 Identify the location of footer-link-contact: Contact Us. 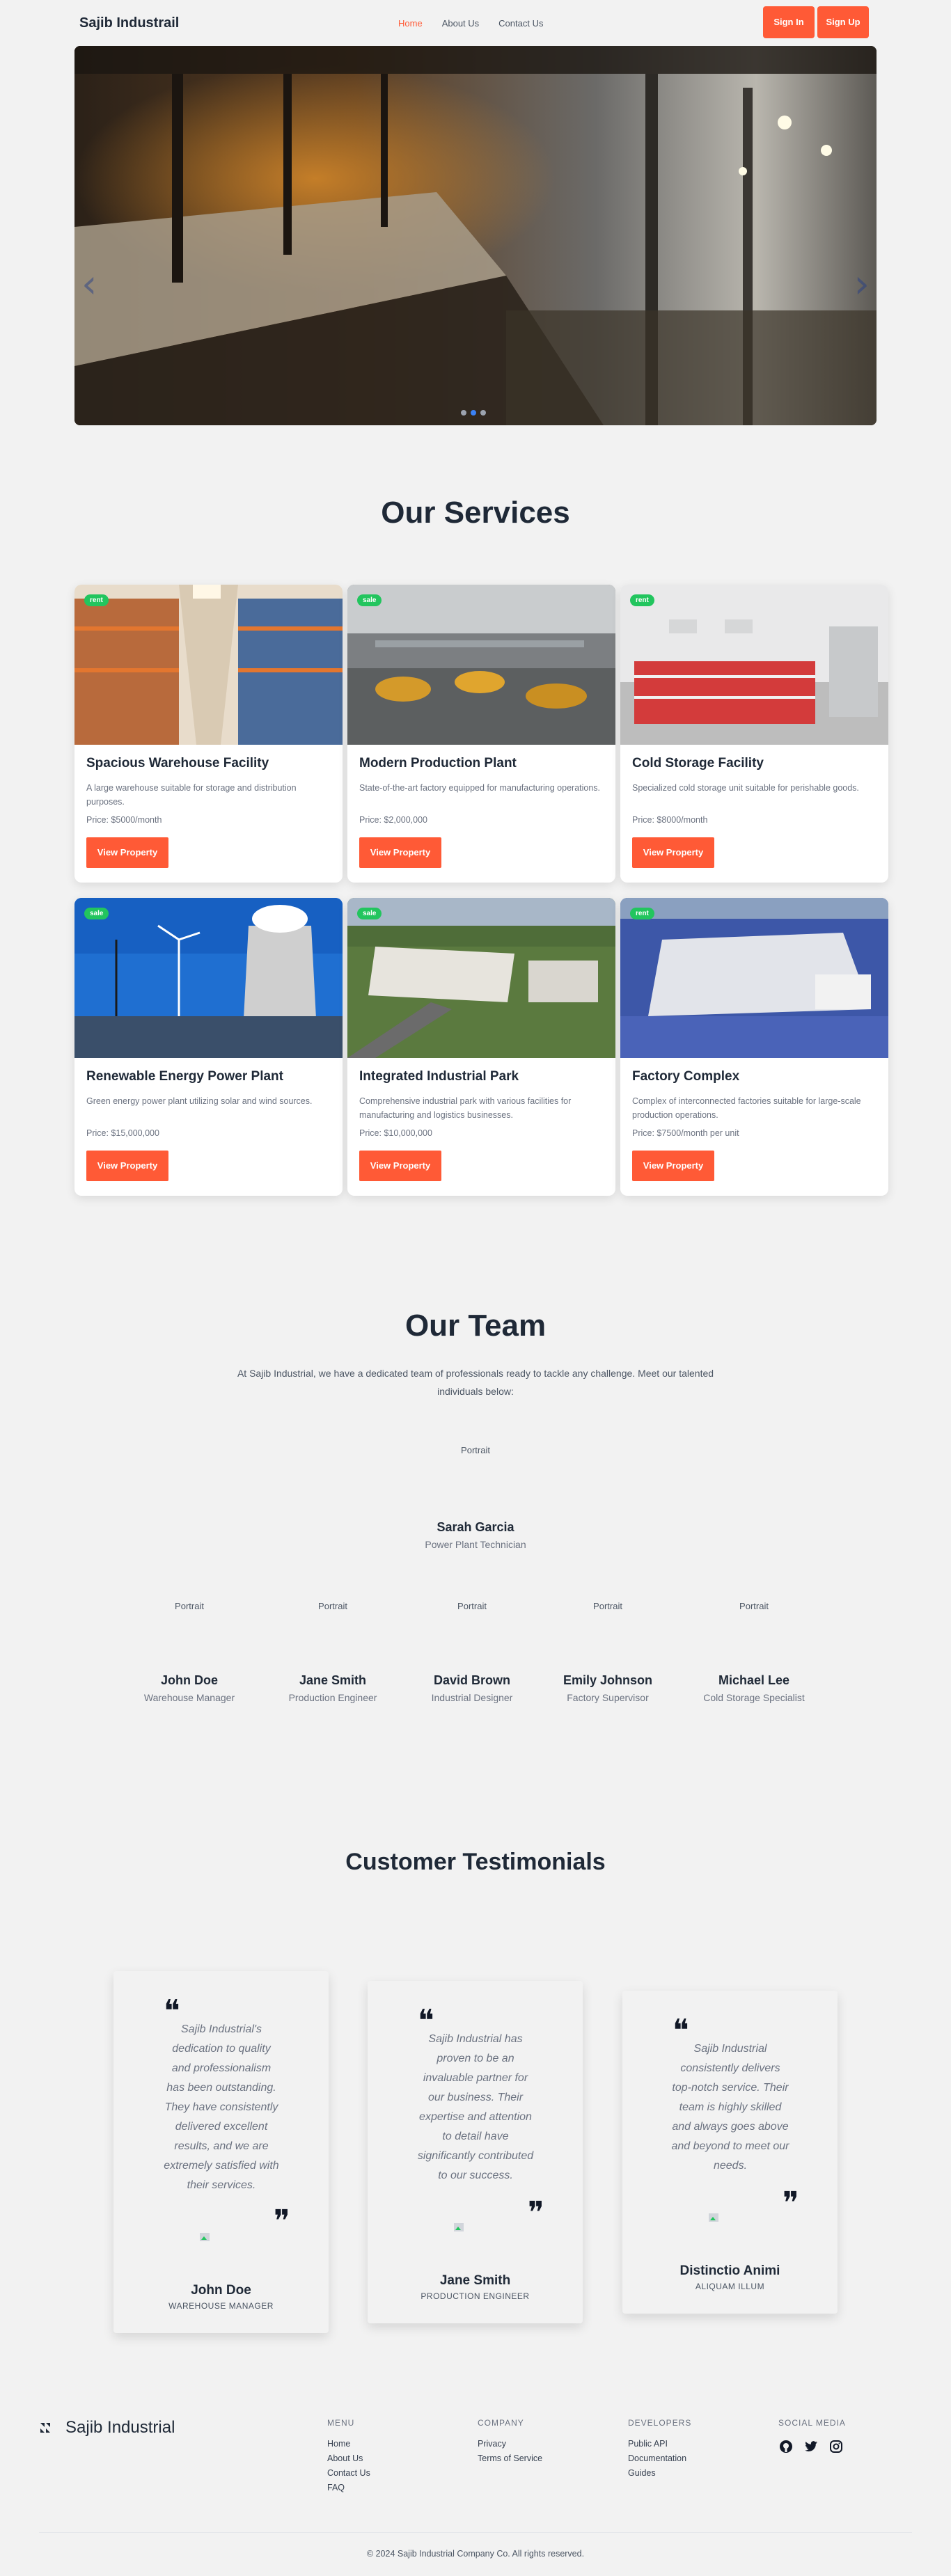
(348, 2473).